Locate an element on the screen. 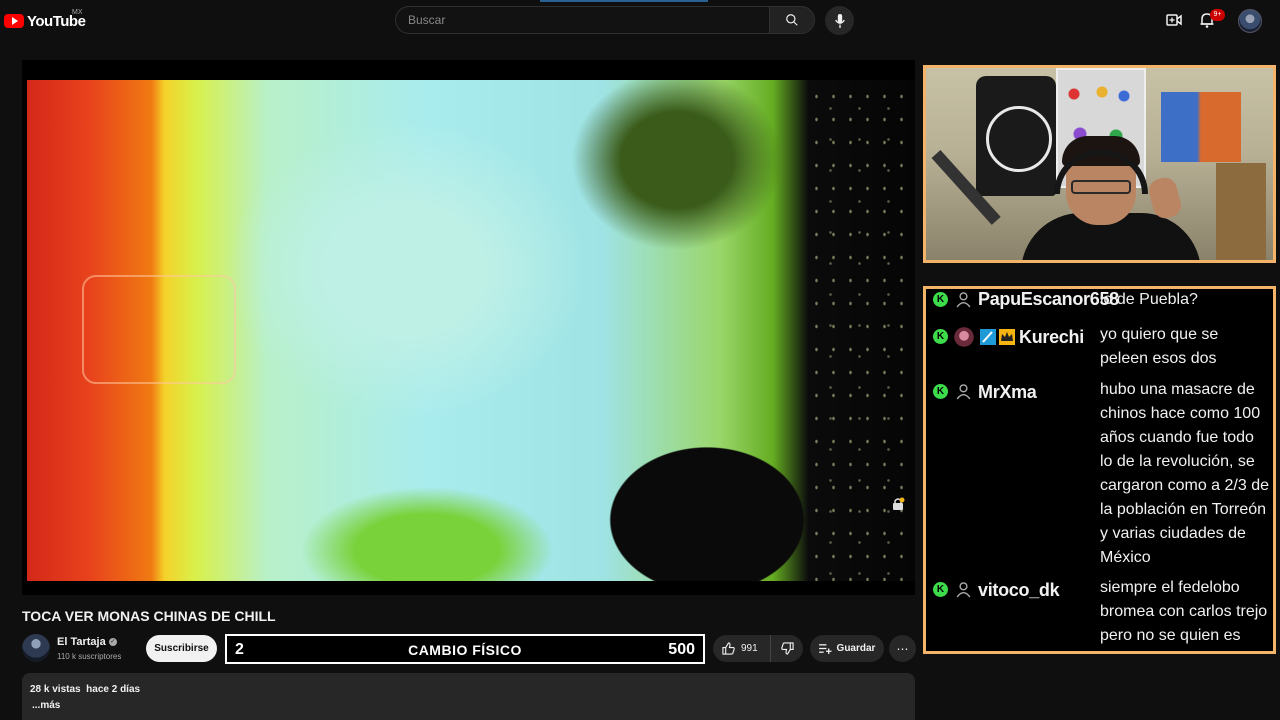 The image size is (1280, 720). search-bar is located at coordinates (605, 21).